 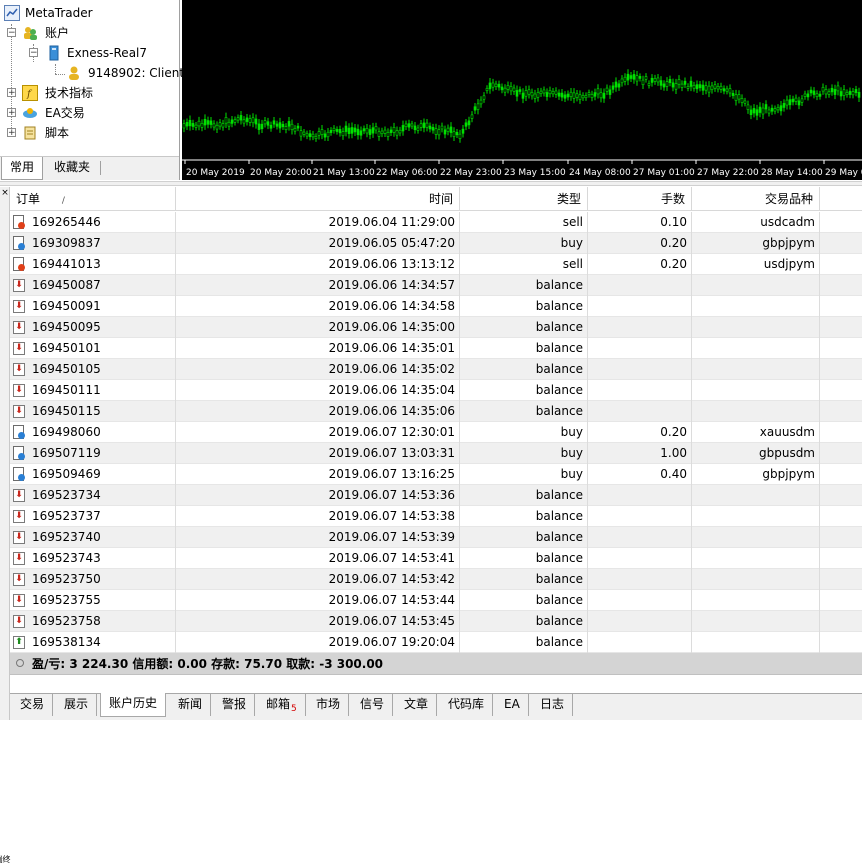 What do you see at coordinates (66, 285) in the screenshot?
I see `order-number: 169450087` at bounding box center [66, 285].